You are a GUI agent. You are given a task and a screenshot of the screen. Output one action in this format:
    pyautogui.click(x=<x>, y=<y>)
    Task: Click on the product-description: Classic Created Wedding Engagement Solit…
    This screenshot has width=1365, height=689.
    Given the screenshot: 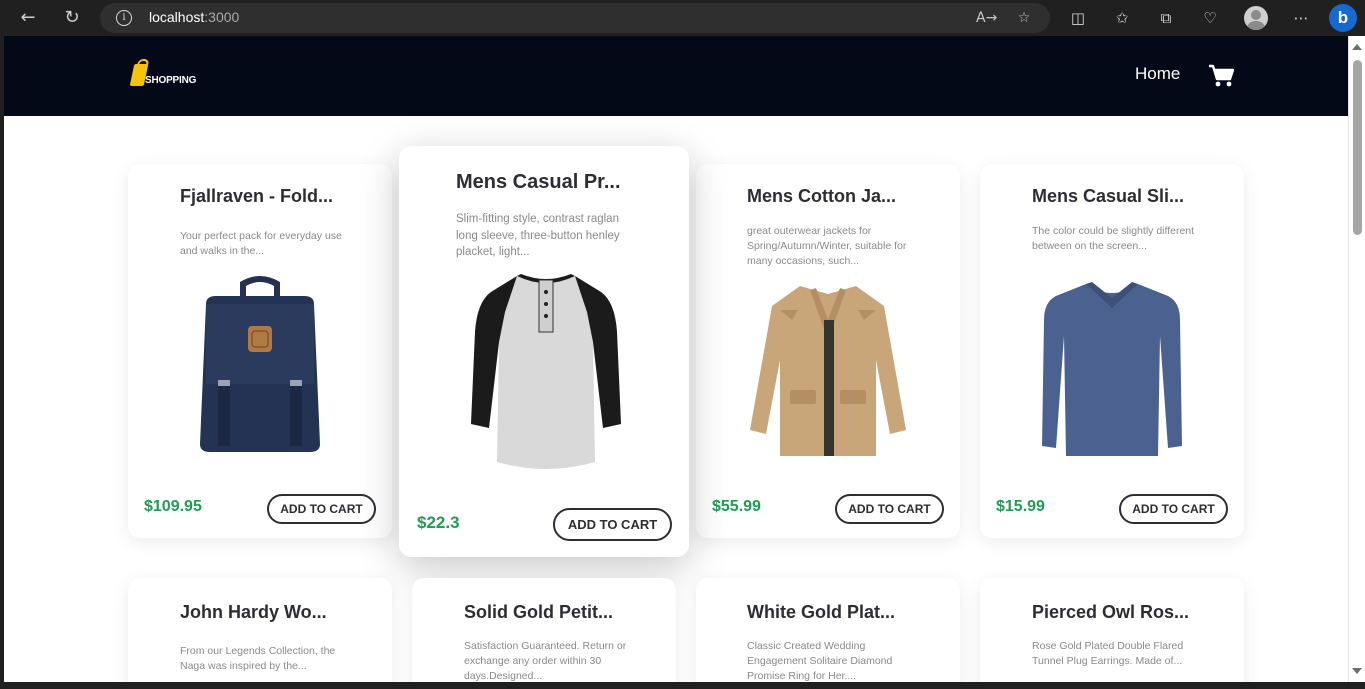 What is the action you would take?
    pyautogui.click(x=820, y=661)
    